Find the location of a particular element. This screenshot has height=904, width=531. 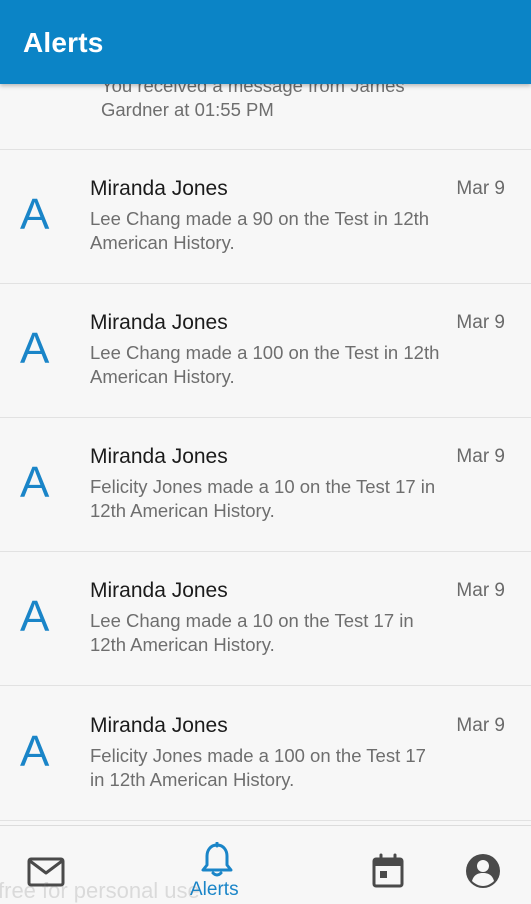

mail-icon is located at coordinates (46, 872).